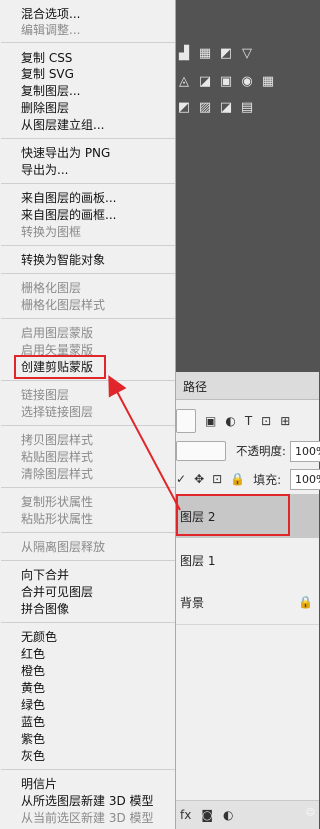 This screenshot has width=320, height=829. What do you see at coordinates (33, 671) in the screenshot?
I see `menu-item: 橙色` at bounding box center [33, 671].